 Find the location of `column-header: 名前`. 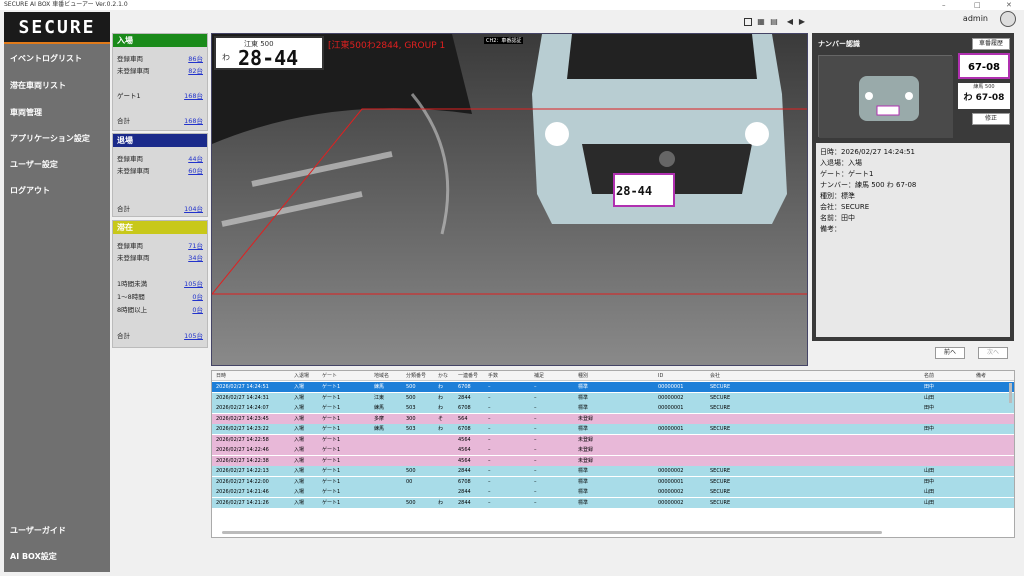

column-header: 名前 is located at coordinates (929, 376).